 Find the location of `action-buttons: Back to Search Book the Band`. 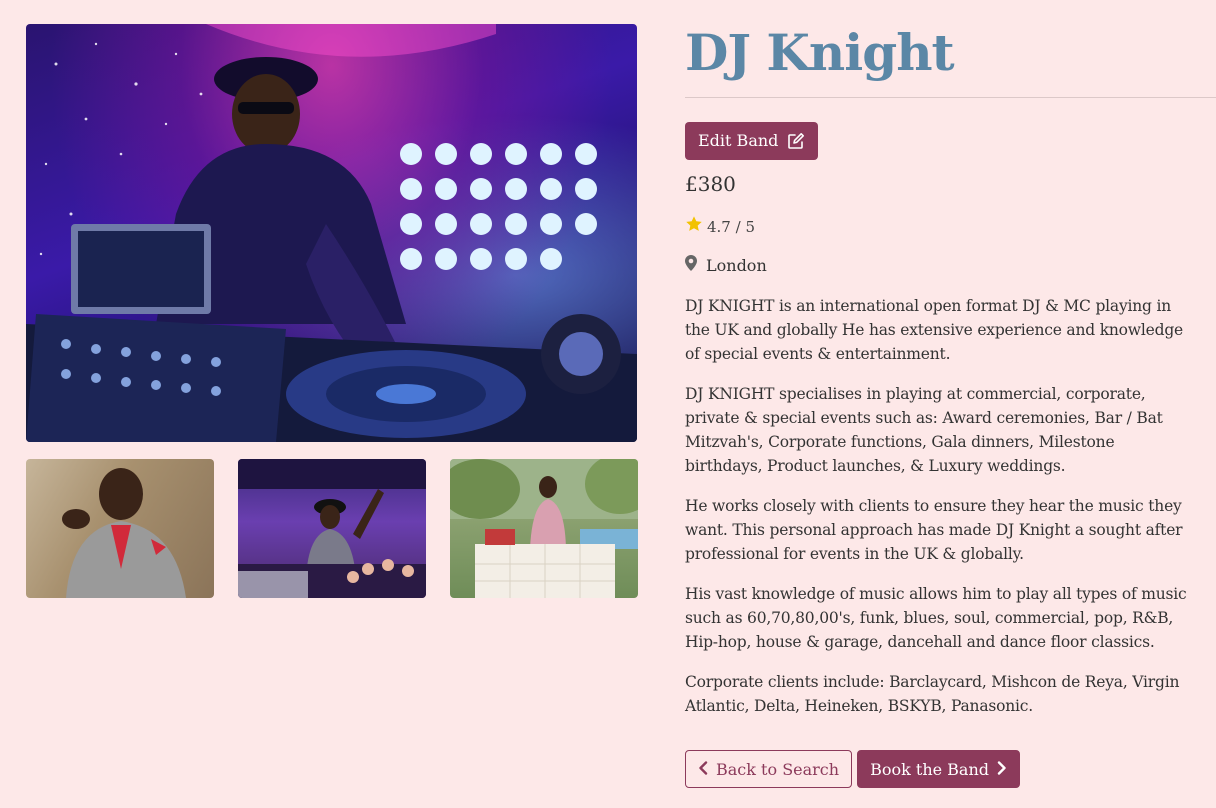

action-buttons: Back to Search Book the Band is located at coordinates (853, 769).